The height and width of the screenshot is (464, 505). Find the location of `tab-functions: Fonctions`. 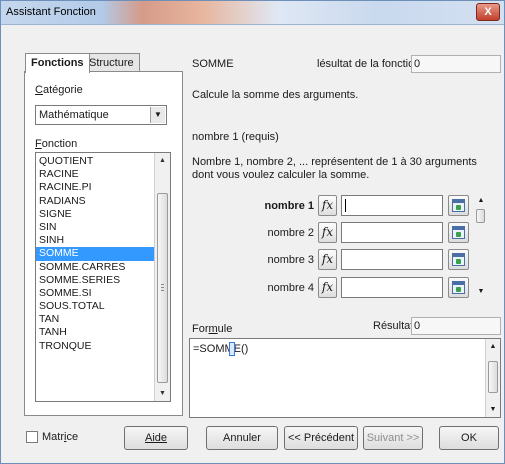

tab-functions: Fonctions is located at coordinates (57, 63).